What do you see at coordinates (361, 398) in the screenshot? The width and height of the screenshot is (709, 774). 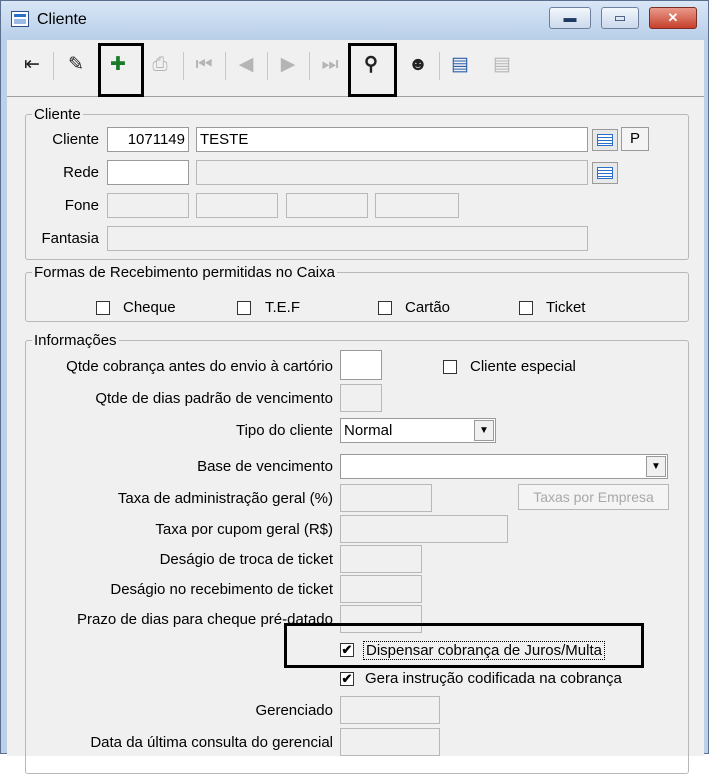 I see `qtde-dias-field` at bounding box center [361, 398].